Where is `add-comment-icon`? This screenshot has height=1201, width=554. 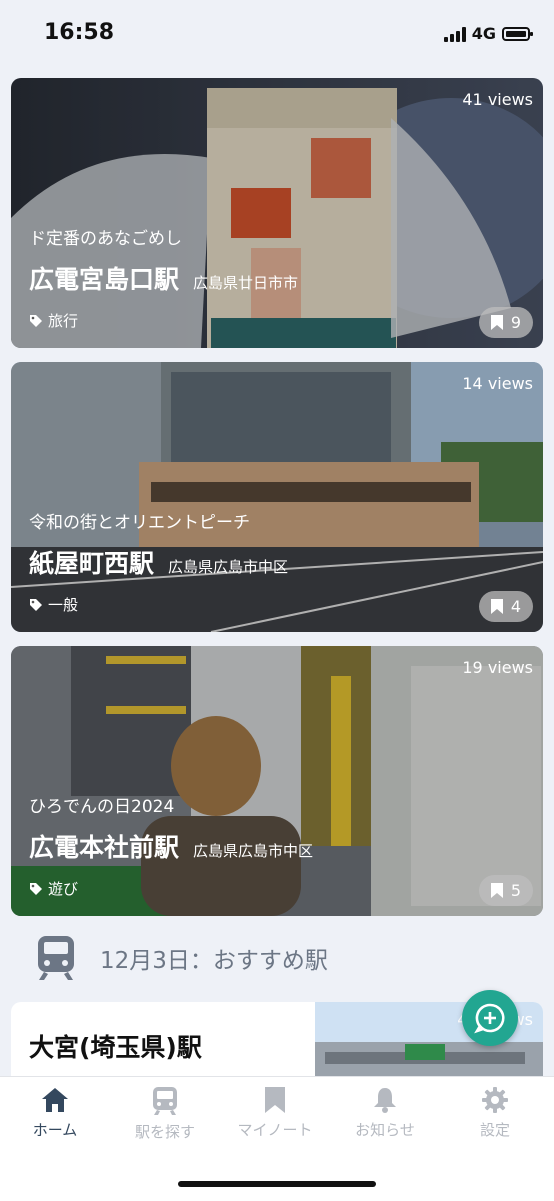
add-comment-icon is located at coordinates (489, 1018).